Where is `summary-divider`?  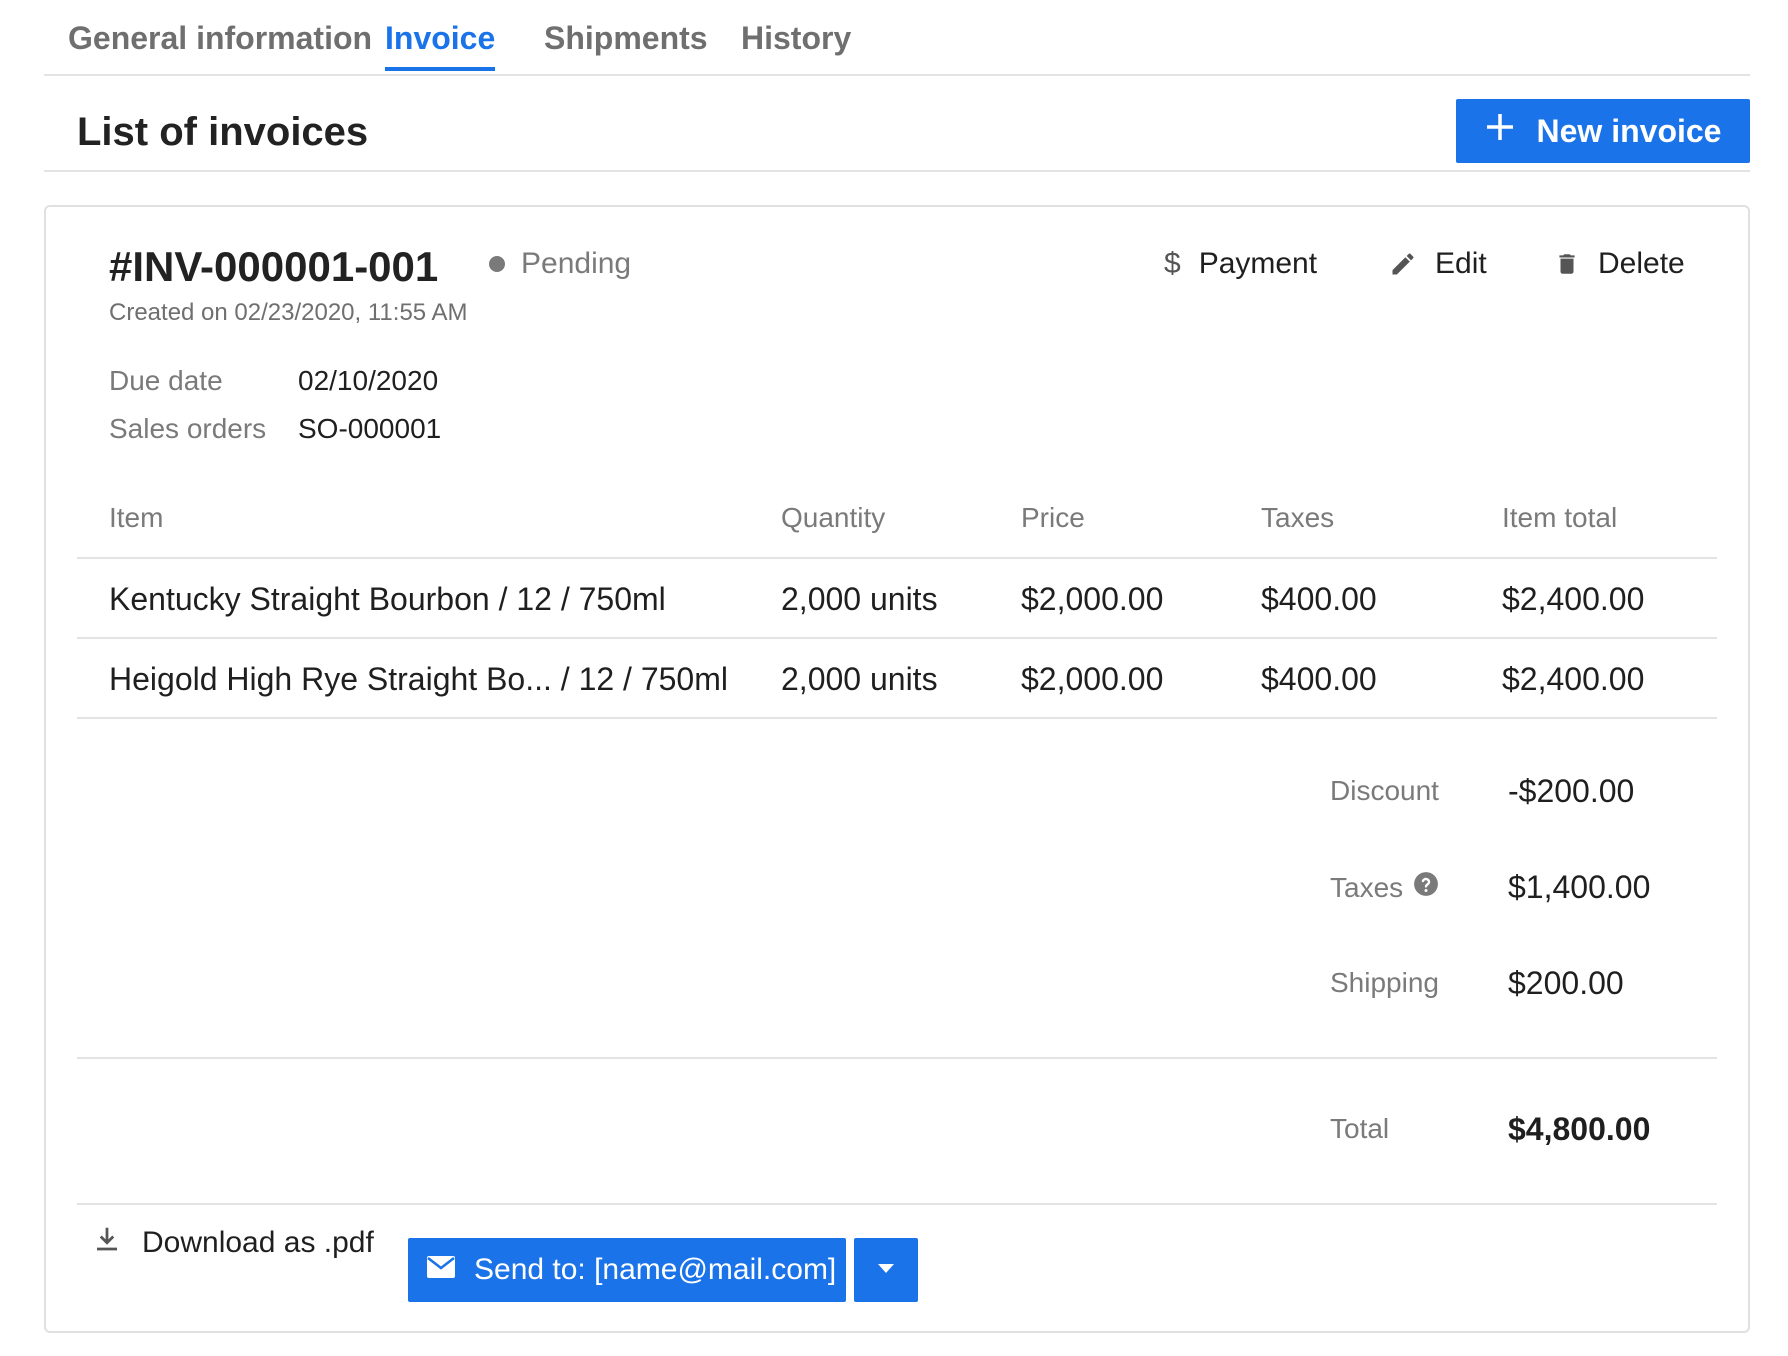
summary-divider is located at coordinates (897, 1058).